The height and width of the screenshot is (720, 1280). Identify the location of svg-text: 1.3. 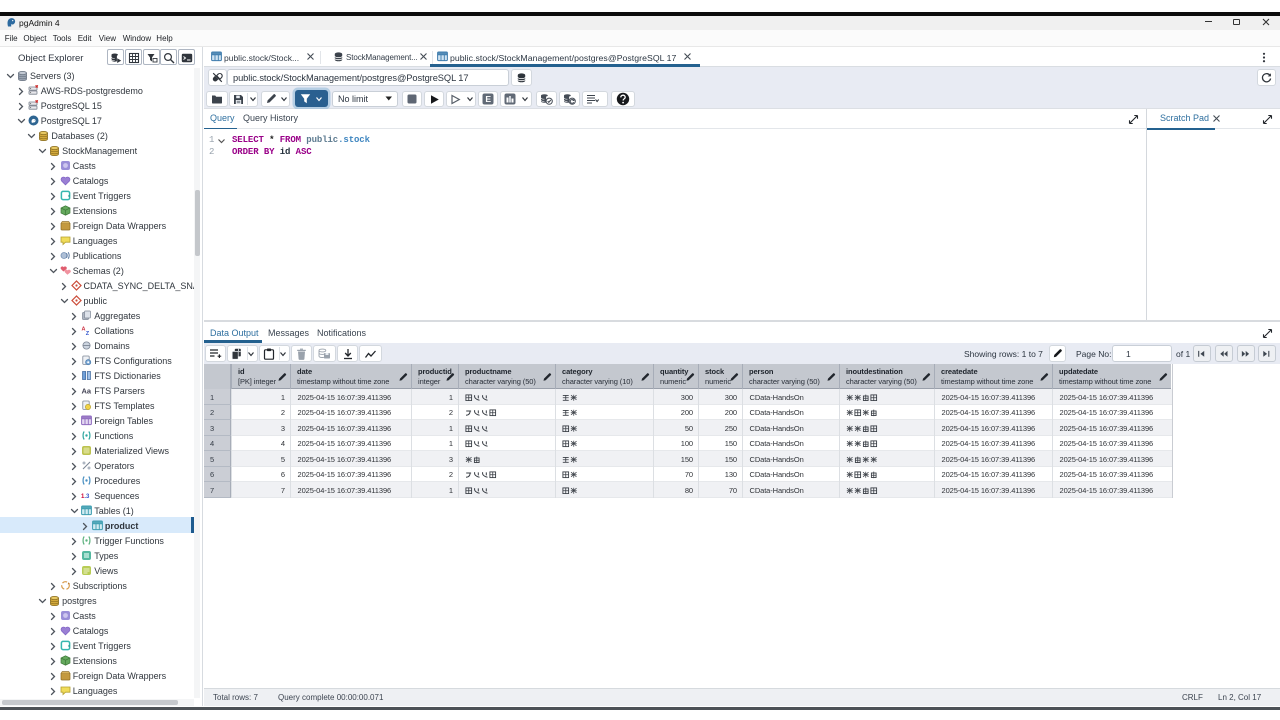
(85, 497).